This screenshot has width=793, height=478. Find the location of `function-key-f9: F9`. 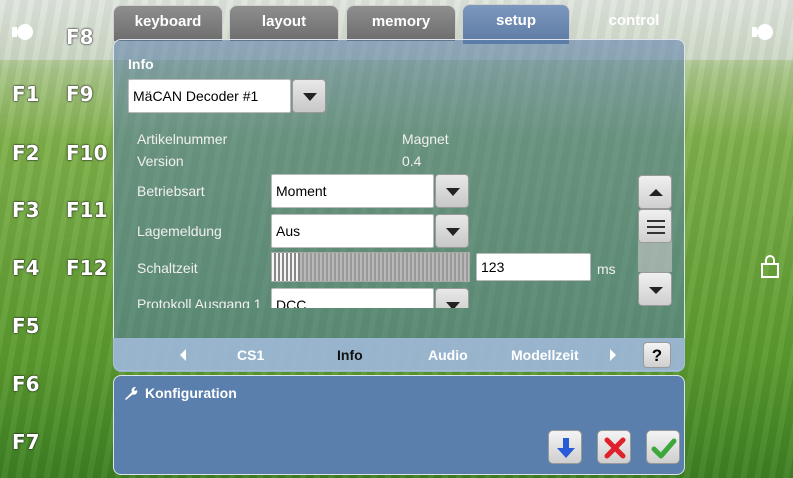

function-key-f9: F9 is located at coordinates (80, 94).